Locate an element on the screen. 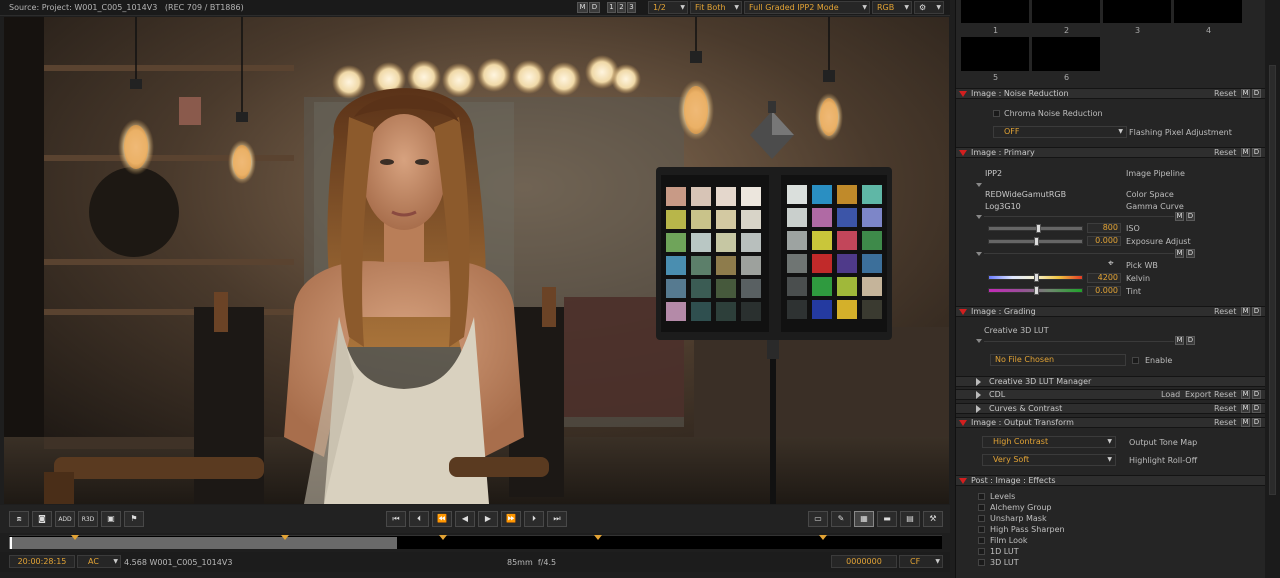  fit-dropdown: Fit Both ▼ is located at coordinates (716, 7).